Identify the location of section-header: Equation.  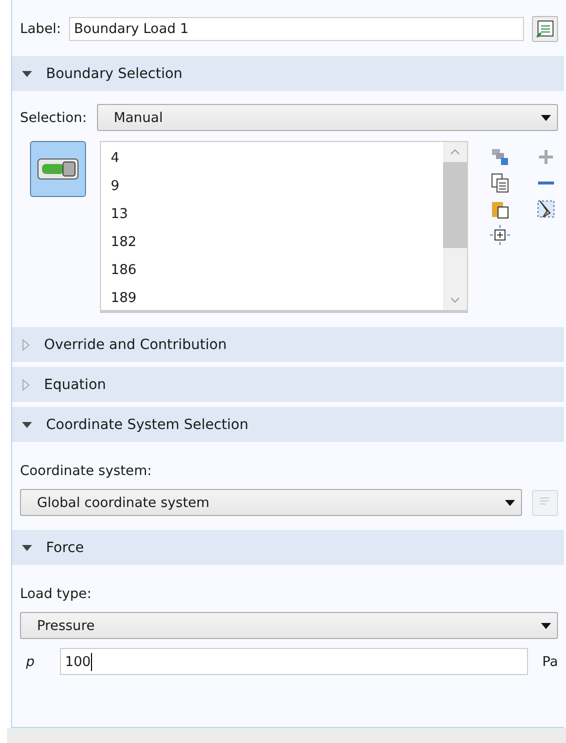
(288, 384).